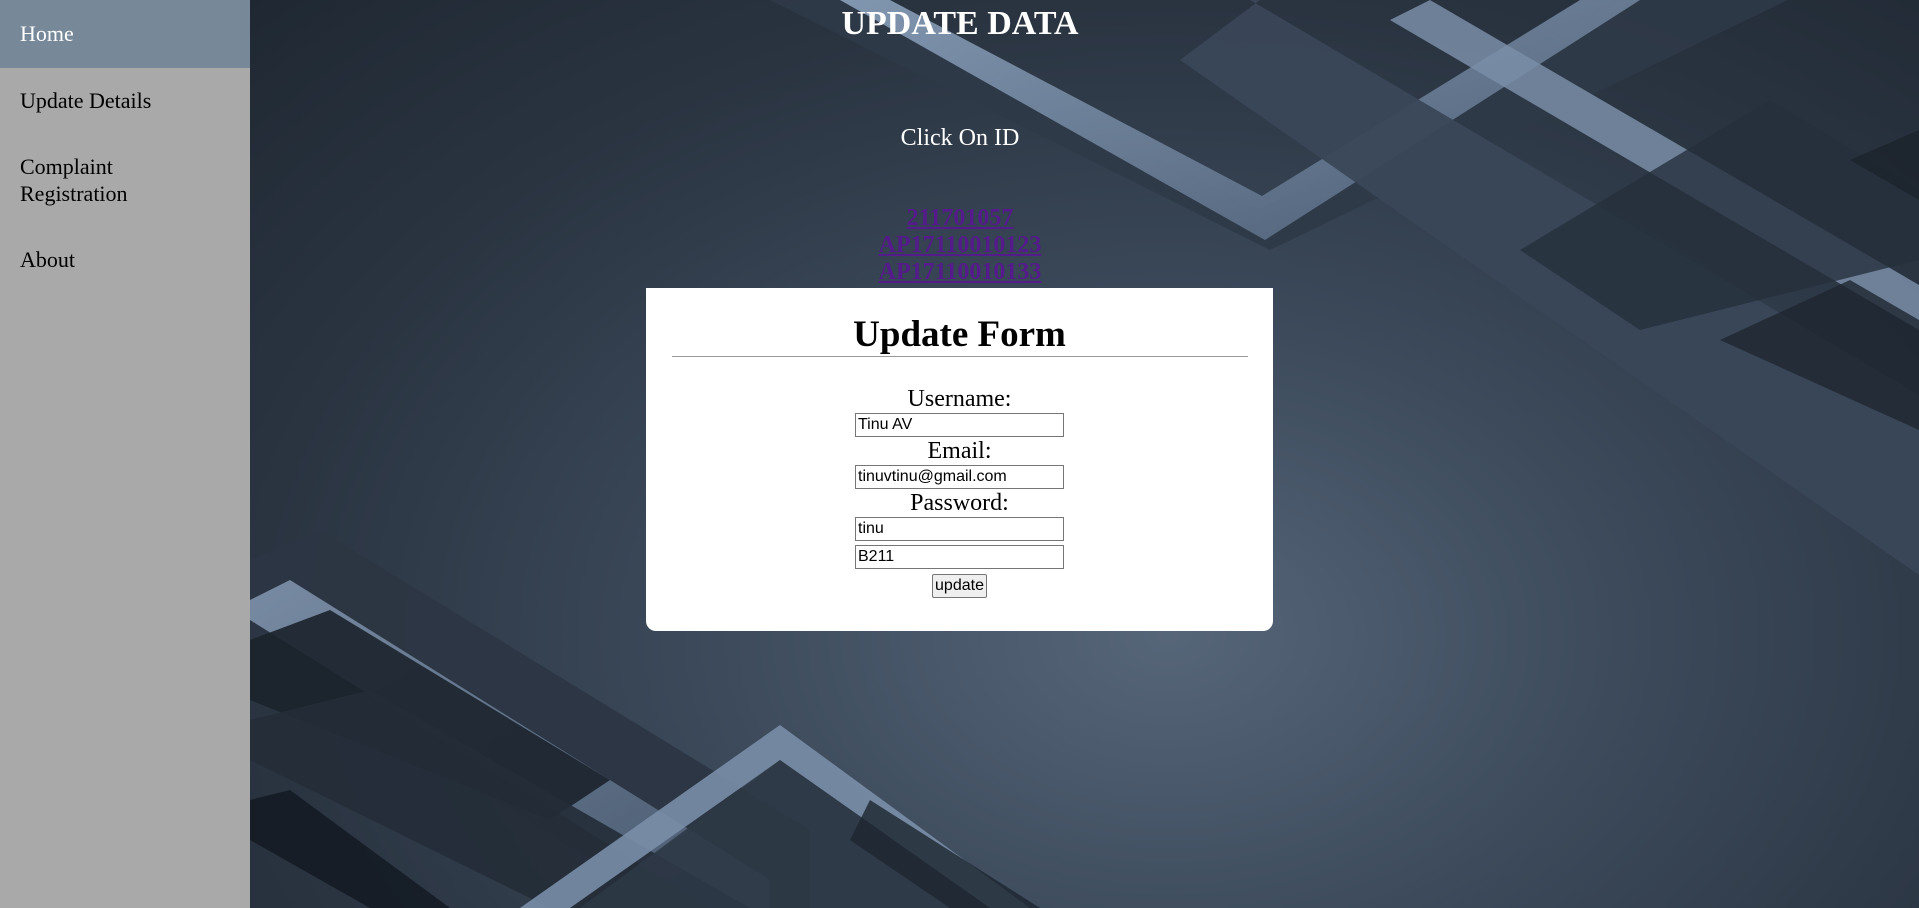 The height and width of the screenshot is (908, 1919). What do you see at coordinates (959, 557) in the screenshot?
I see `extra-field` at bounding box center [959, 557].